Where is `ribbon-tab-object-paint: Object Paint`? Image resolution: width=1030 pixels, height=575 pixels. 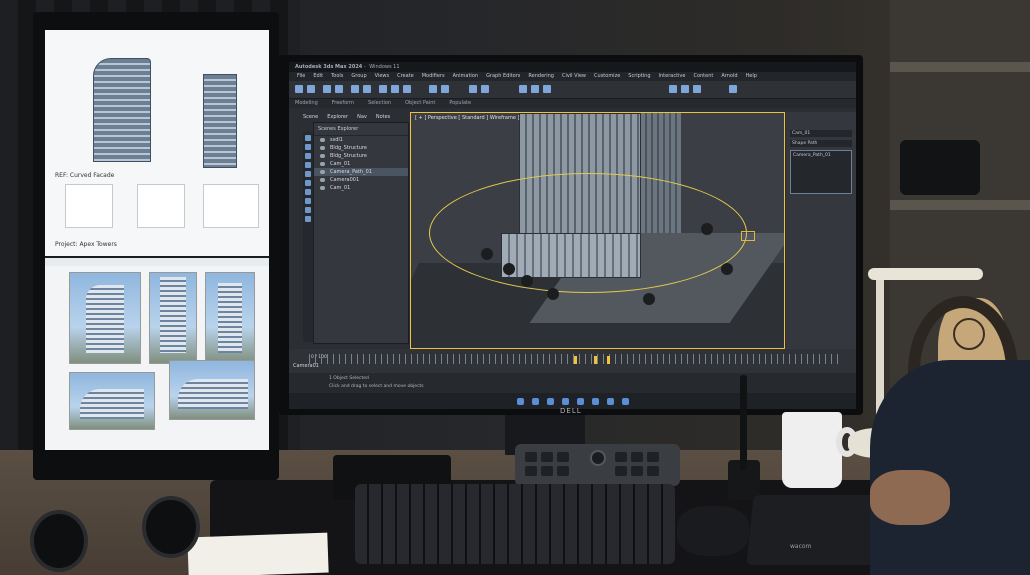
ribbon-tab-object-paint: Object Paint is located at coordinates (420, 103).